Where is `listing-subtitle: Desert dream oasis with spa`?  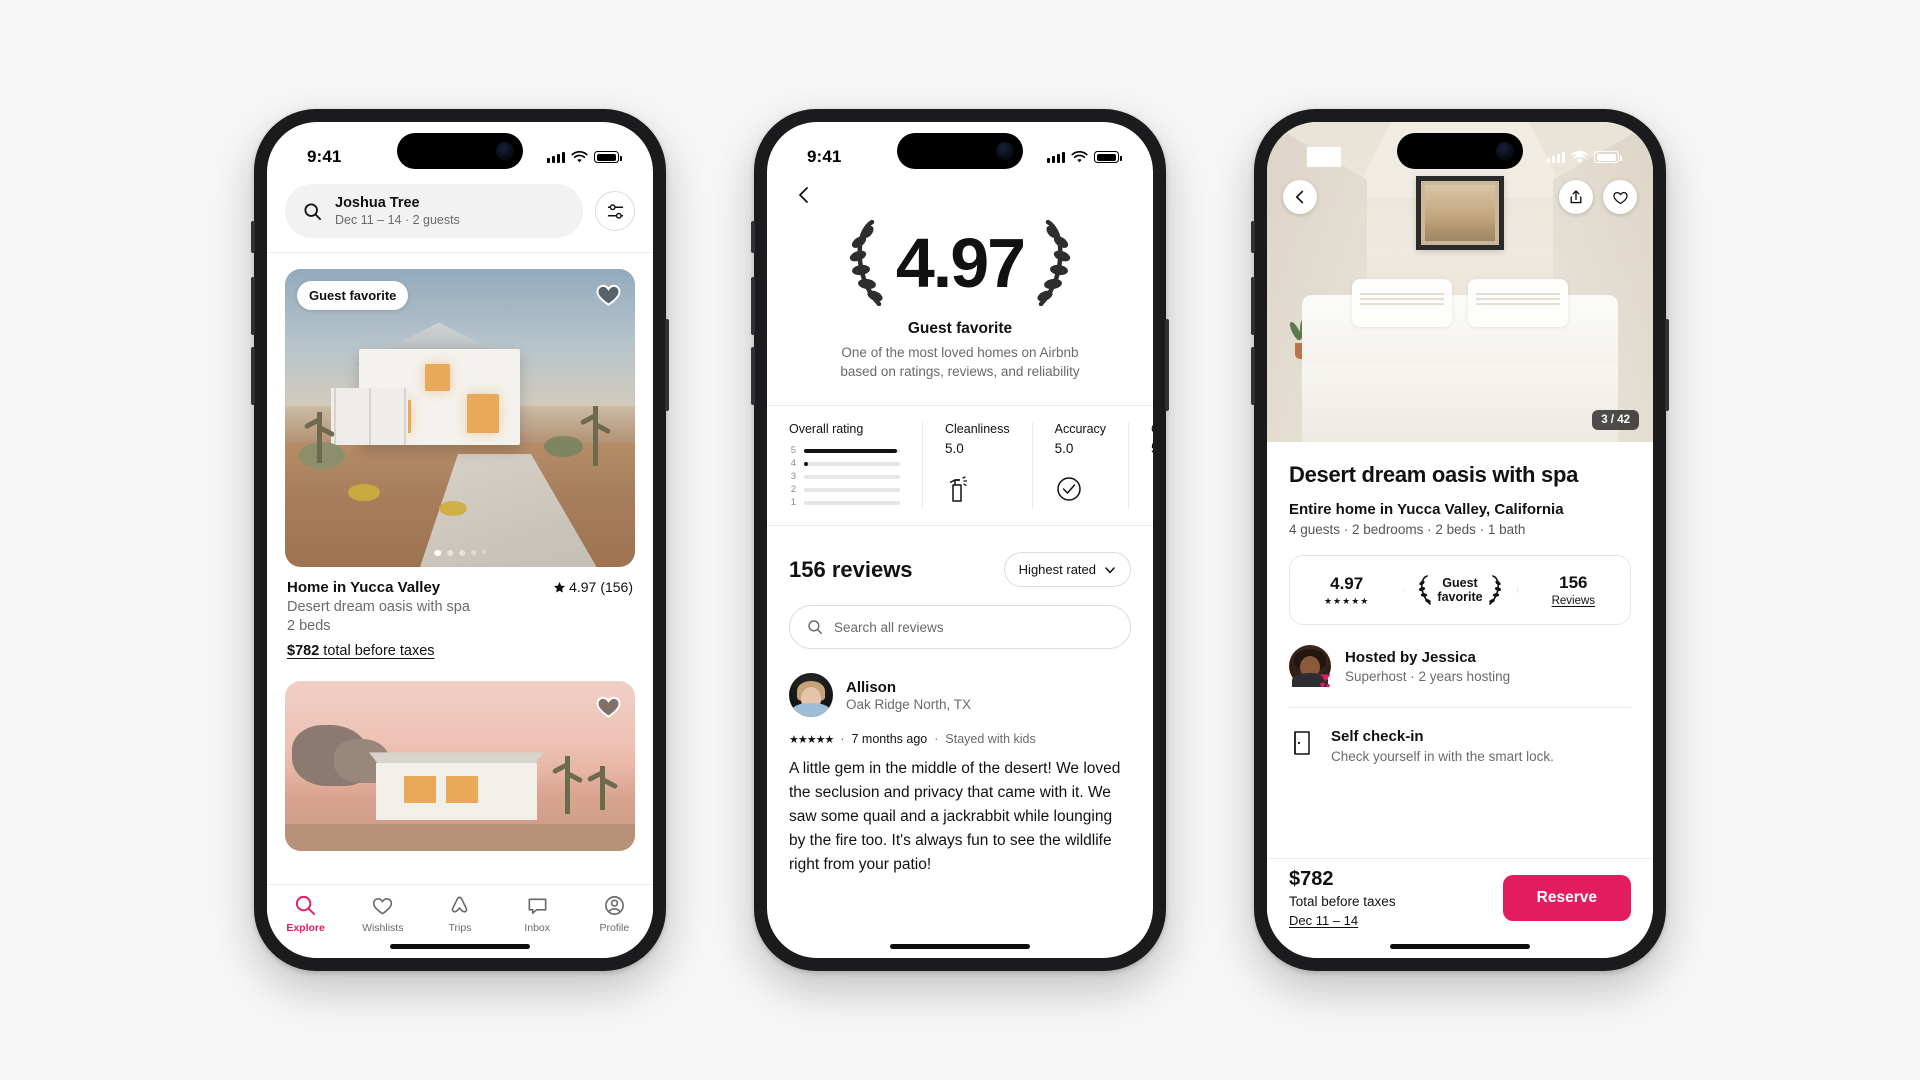 listing-subtitle: Desert dream oasis with spa is located at coordinates (378, 607).